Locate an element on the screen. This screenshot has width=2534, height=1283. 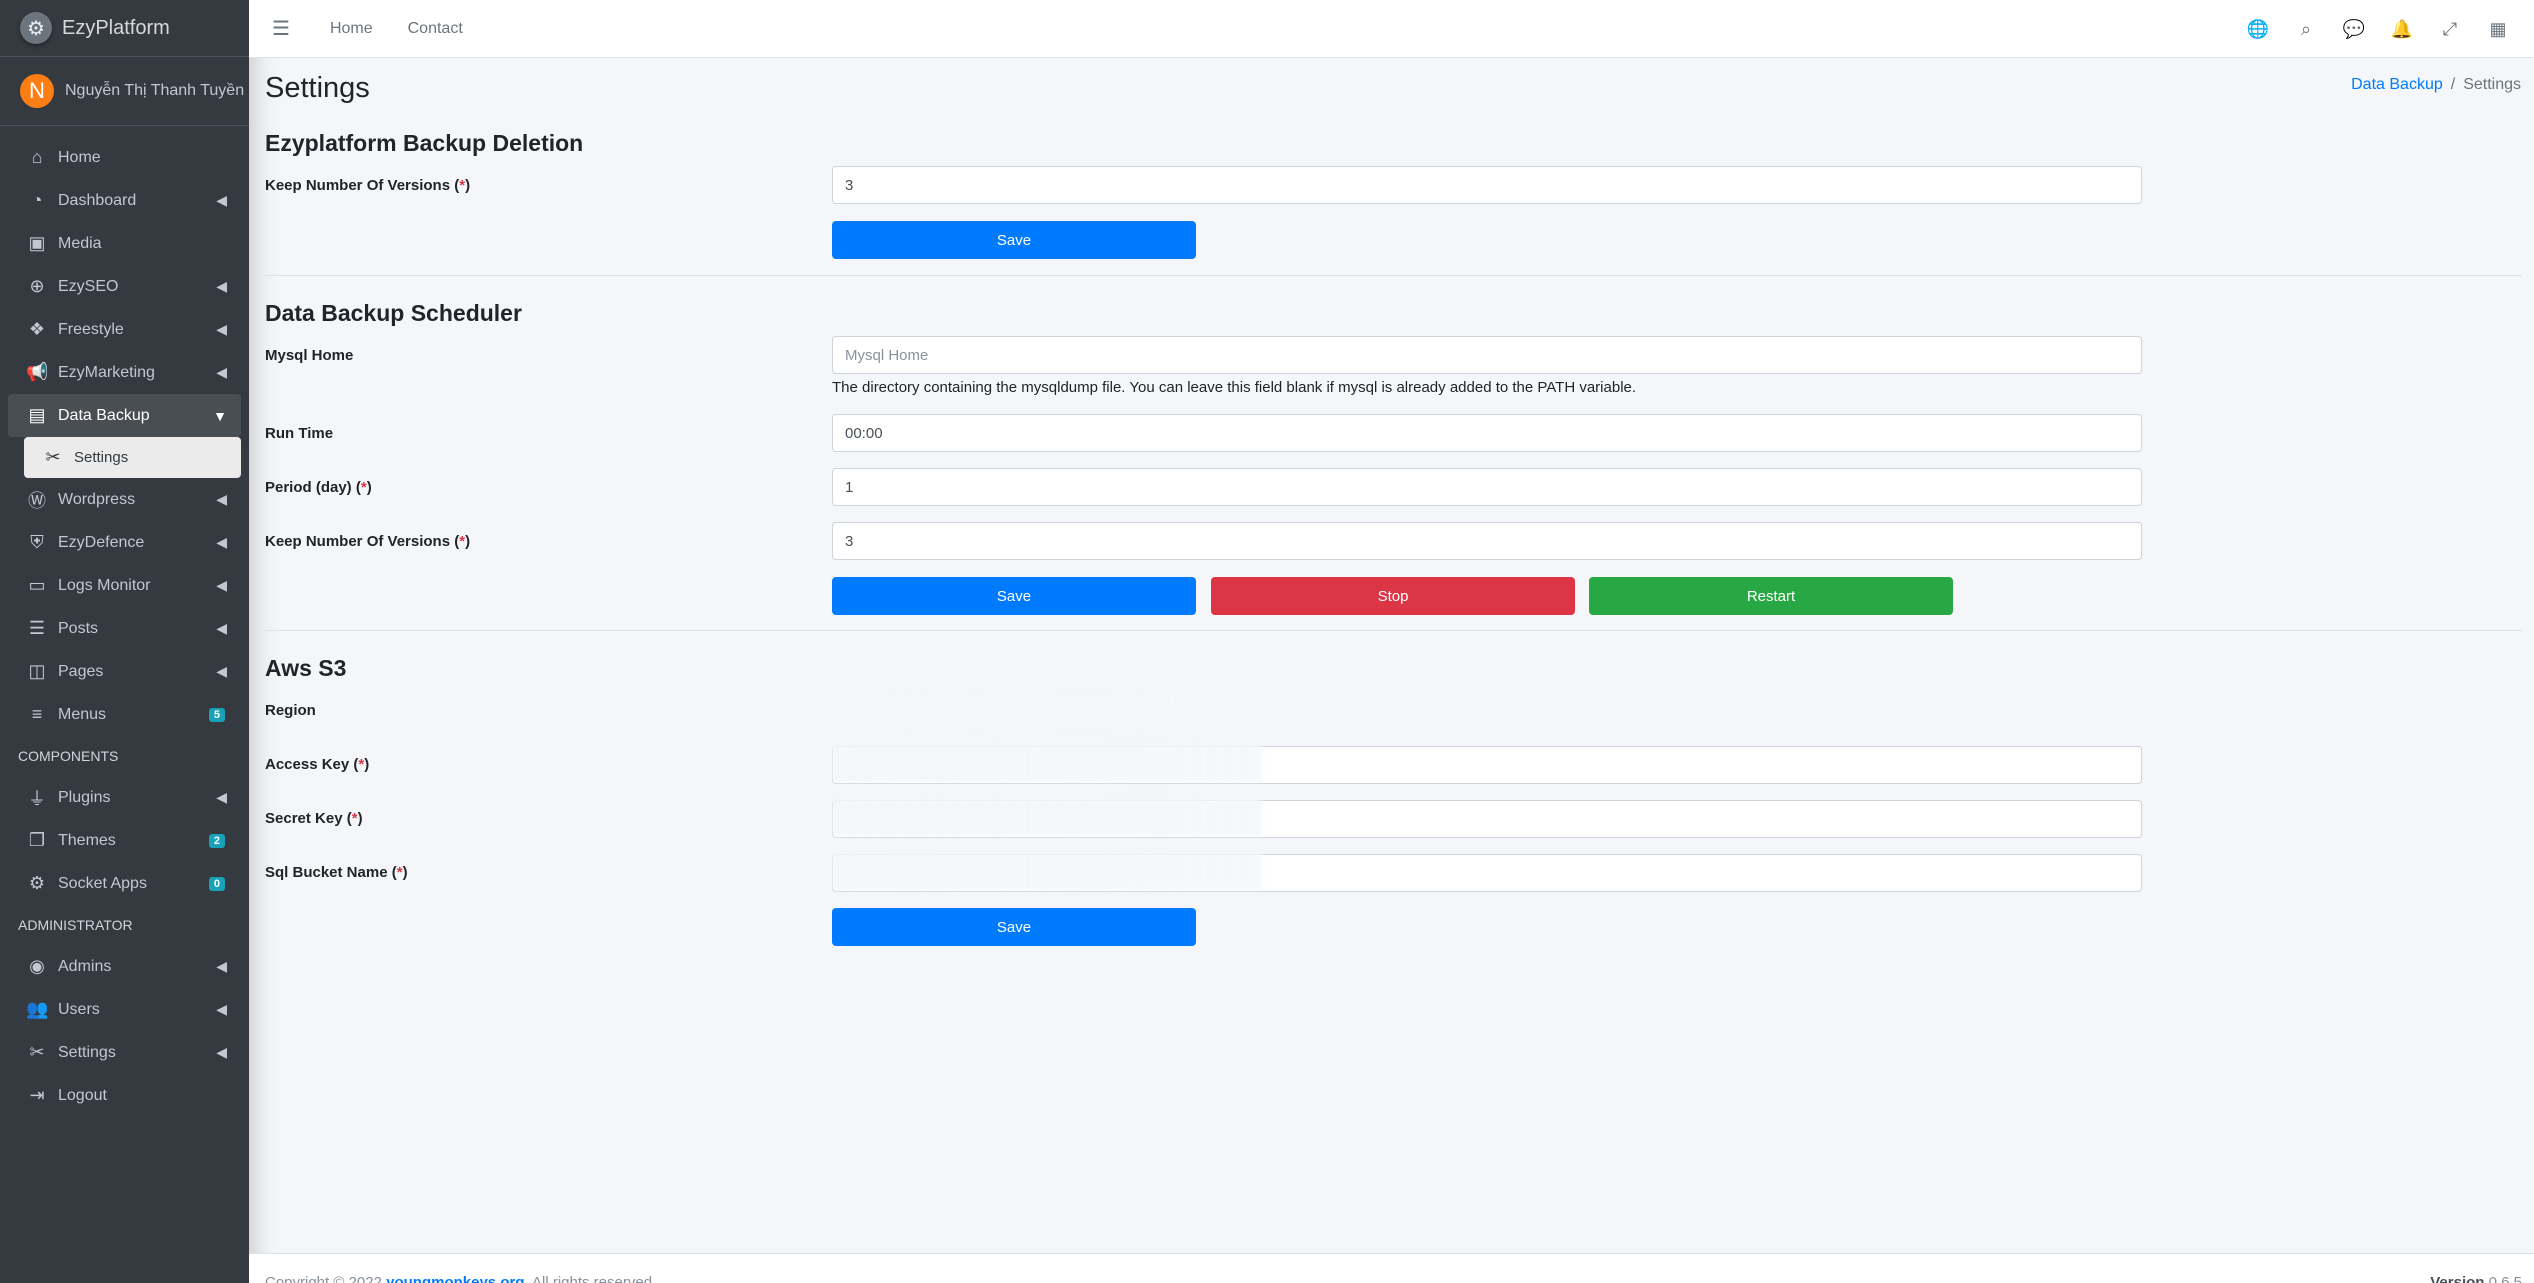
sidebar-item-ezydefence: ⛨ EzyDefence ◀ is located at coordinates (124, 542).